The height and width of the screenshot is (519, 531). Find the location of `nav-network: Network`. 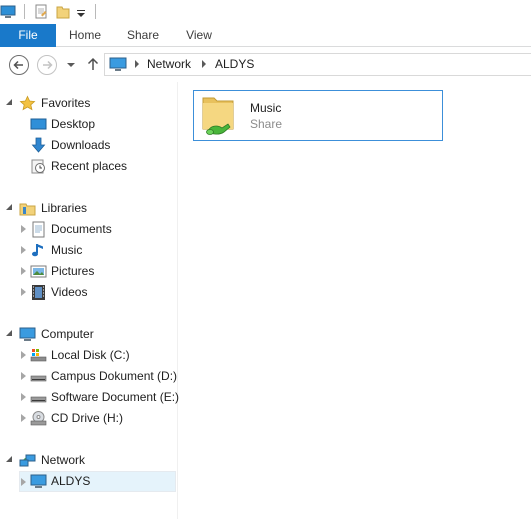

nav-network: Network is located at coordinates (89, 460).